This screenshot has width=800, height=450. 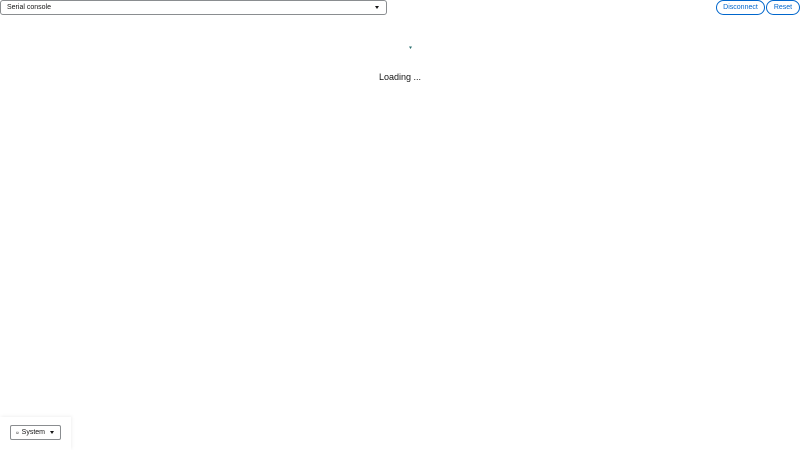 I want to click on loading-spinner-icon, so click(x=410, y=47).